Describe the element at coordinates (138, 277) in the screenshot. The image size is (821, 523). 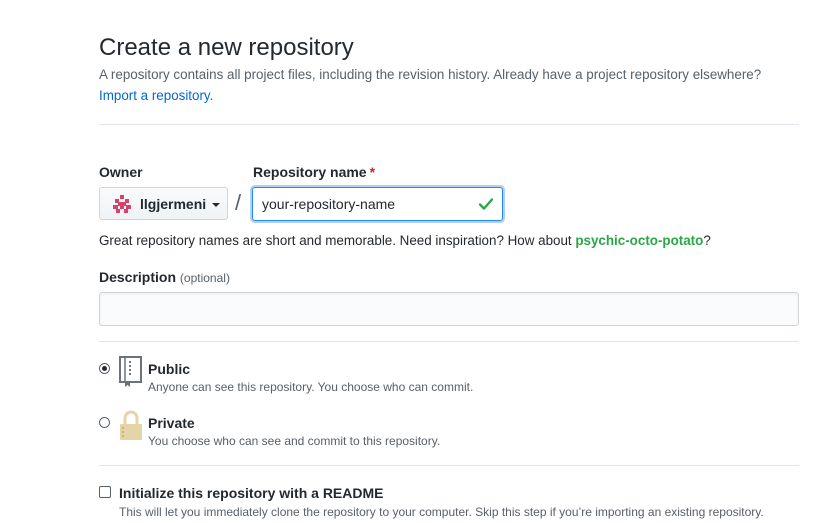
I see `description-label-text: Description` at that location.